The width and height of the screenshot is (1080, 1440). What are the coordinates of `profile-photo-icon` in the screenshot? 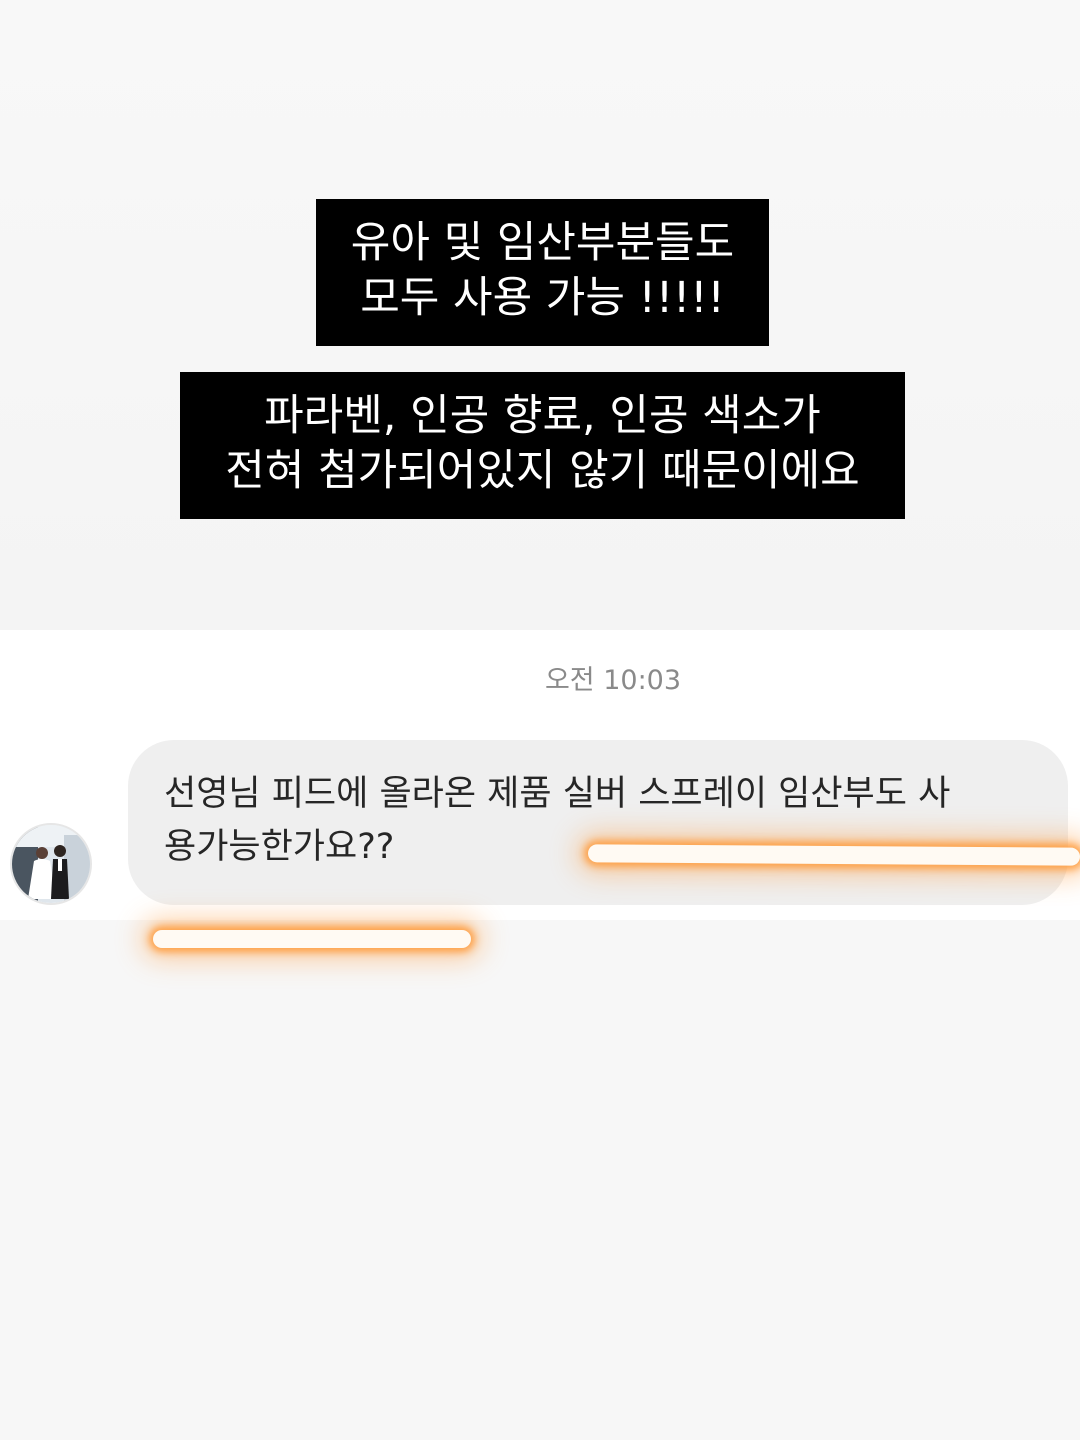 It's located at (51, 864).